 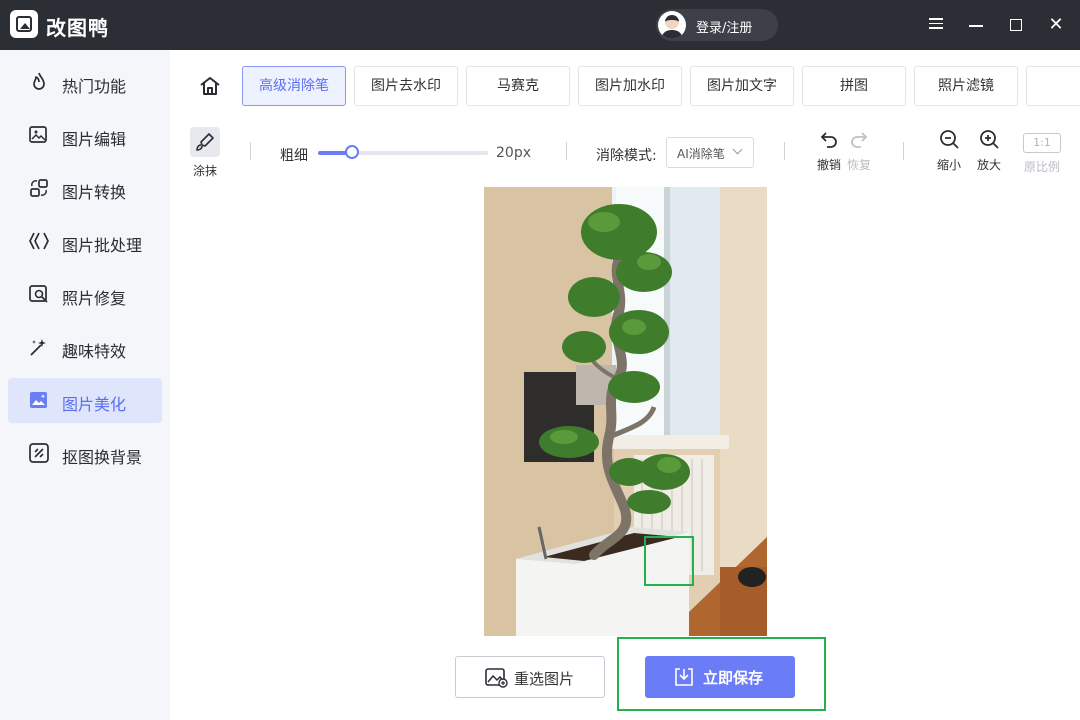 What do you see at coordinates (403, 153) in the screenshot?
I see `thickness-slider` at bounding box center [403, 153].